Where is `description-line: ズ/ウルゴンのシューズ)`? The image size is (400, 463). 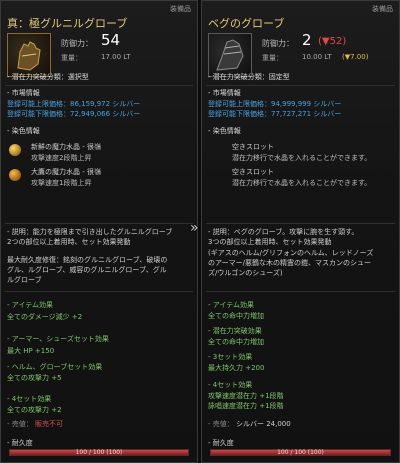
description-line: ズ/ウルゴンのシューズ) is located at coordinates (245, 273).